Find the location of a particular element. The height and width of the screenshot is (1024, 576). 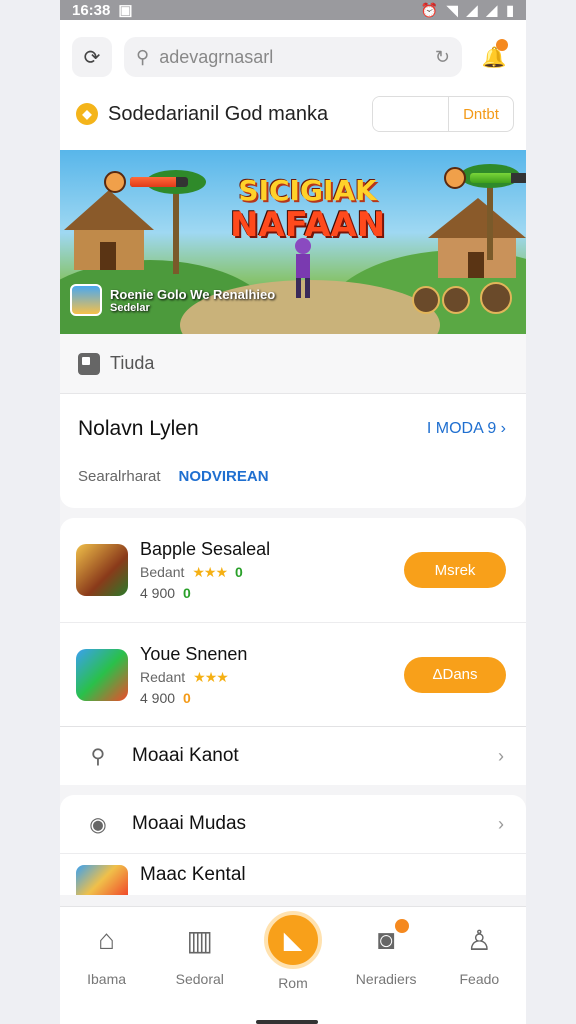

enemy-health-hud is located at coordinates (485, 178).